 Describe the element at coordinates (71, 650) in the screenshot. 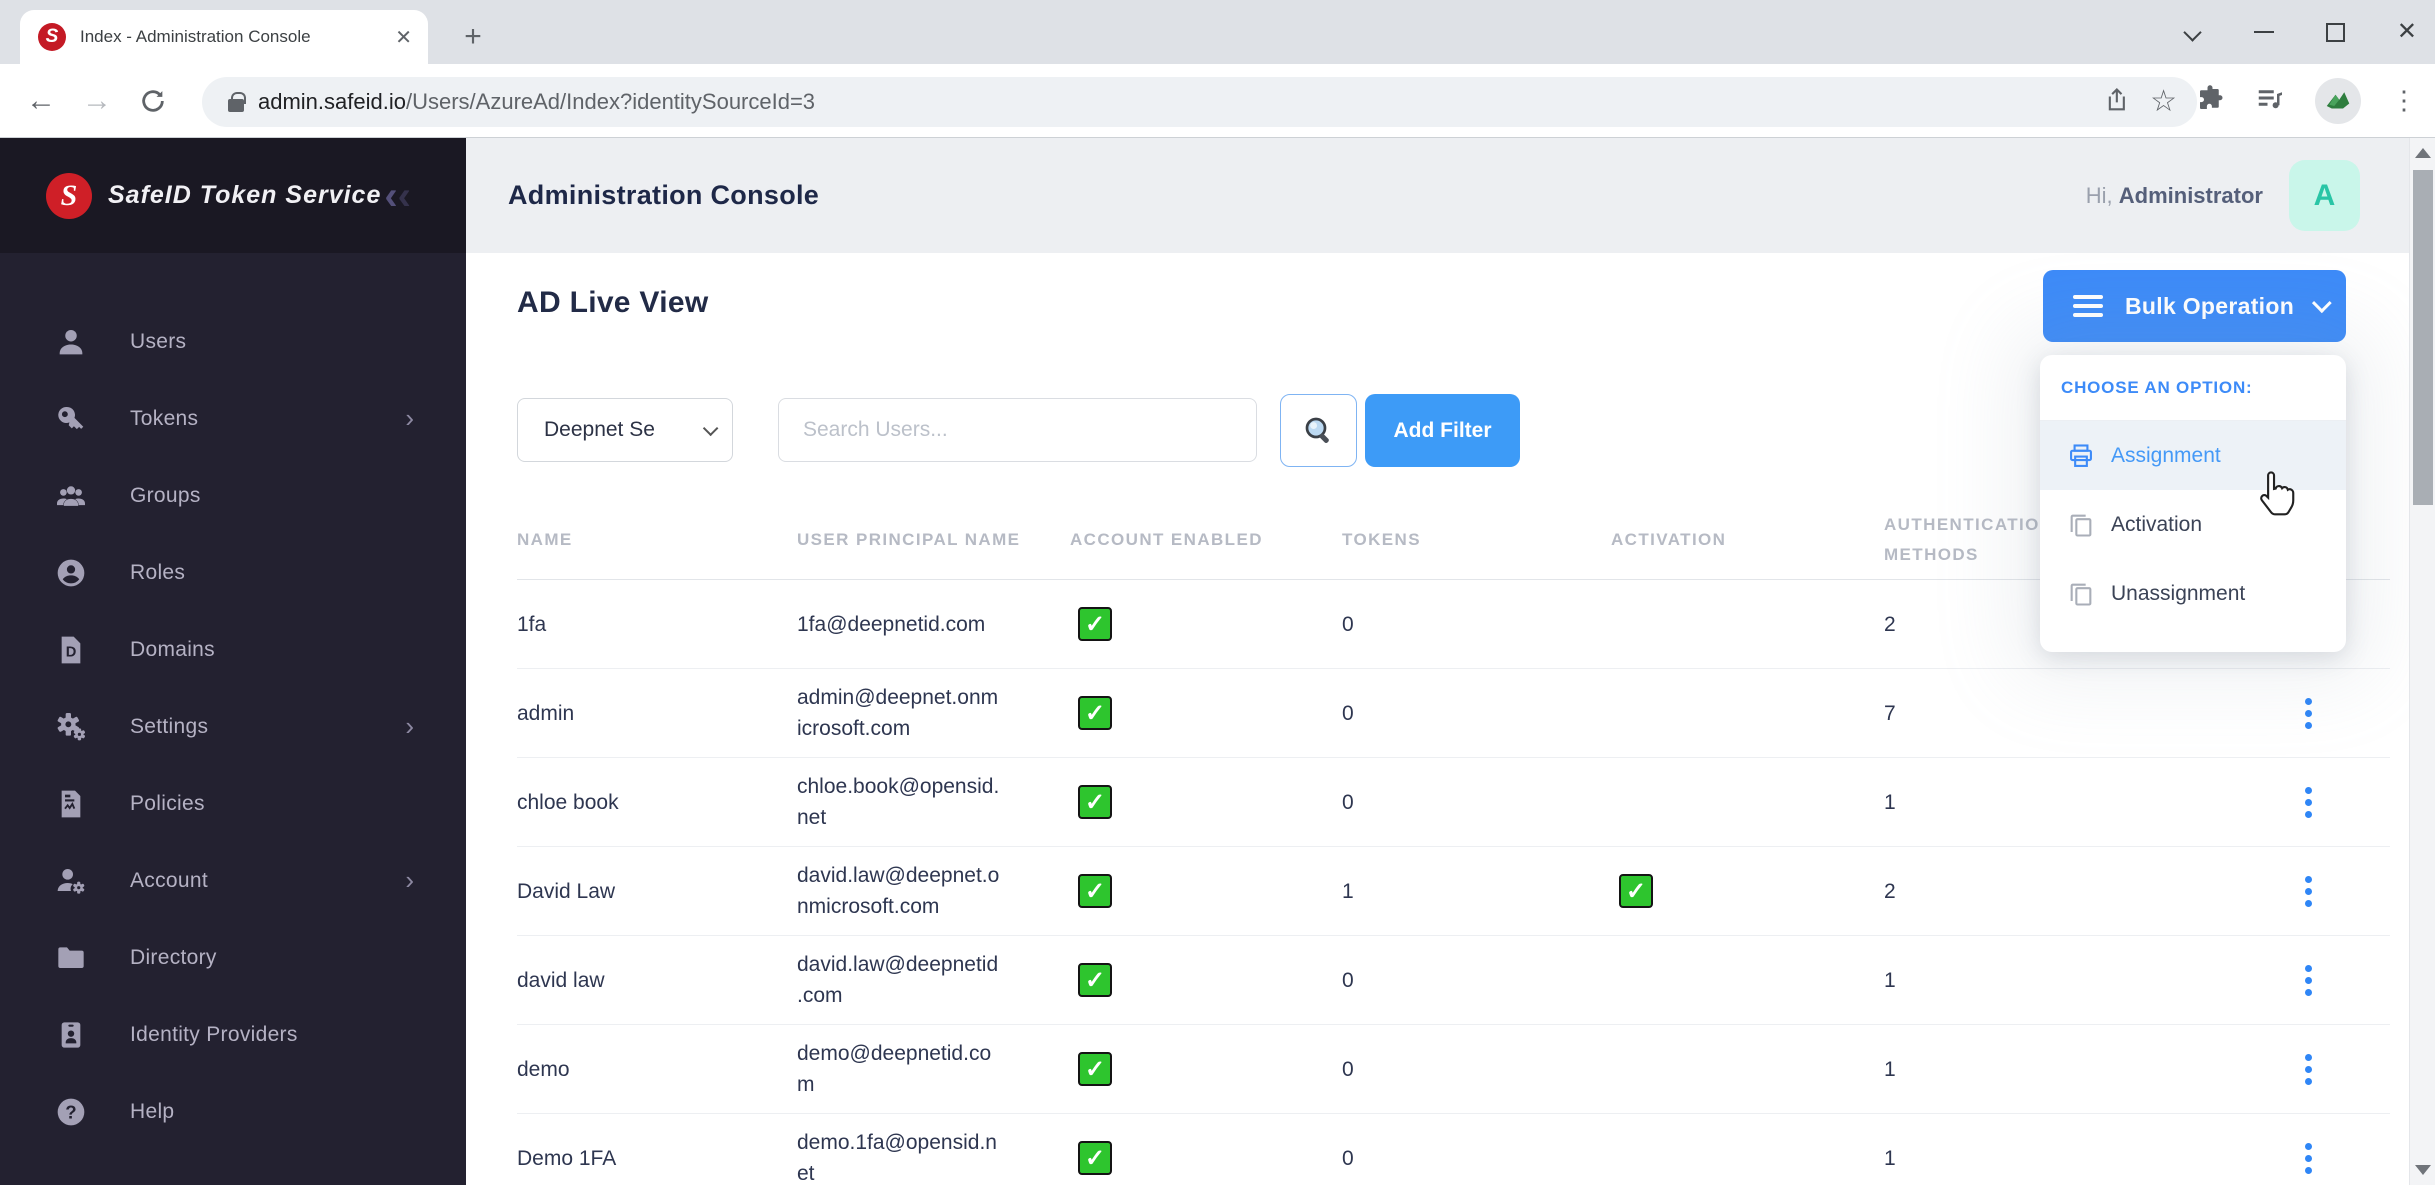

I see `domain-icon: D` at that location.